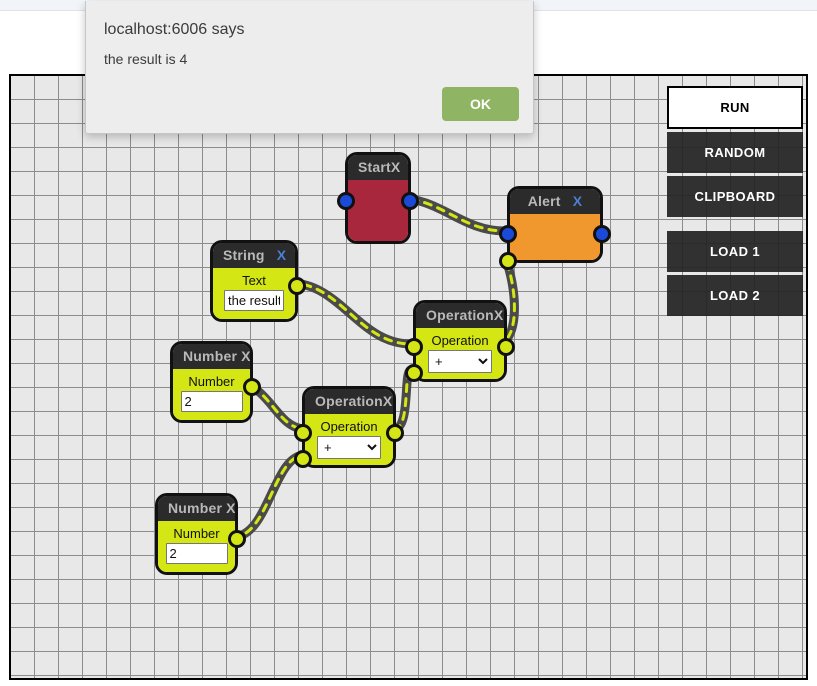 The width and height of the screenshot is (817, 686). I want to click on node-number-1-header: Number X, so click(211, 356).